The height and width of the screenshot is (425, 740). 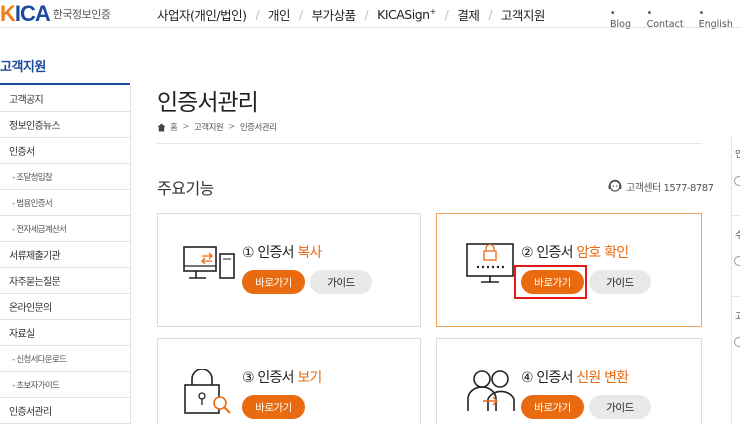 What do you see at coordinates (429, 143) in the screenshot?
I see `breadcrumb-divider` at bounding box center [429, 143].